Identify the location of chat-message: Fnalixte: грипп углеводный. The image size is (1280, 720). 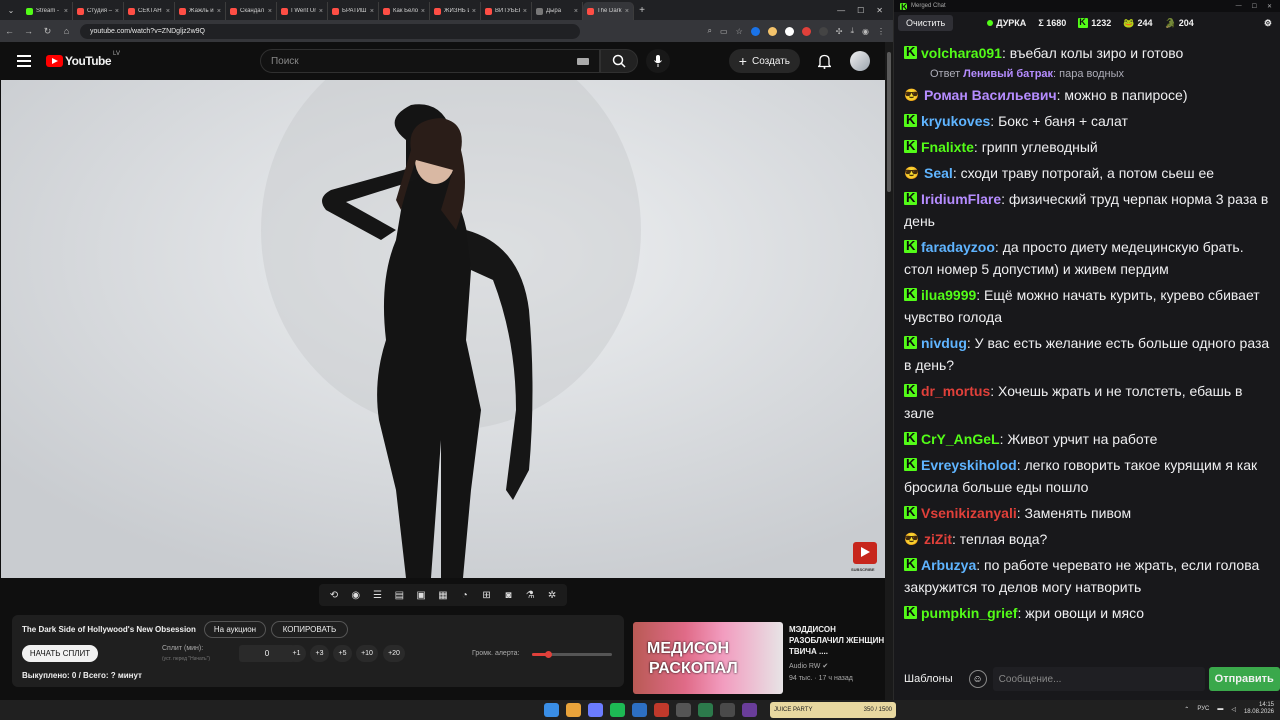
(1087, 147).